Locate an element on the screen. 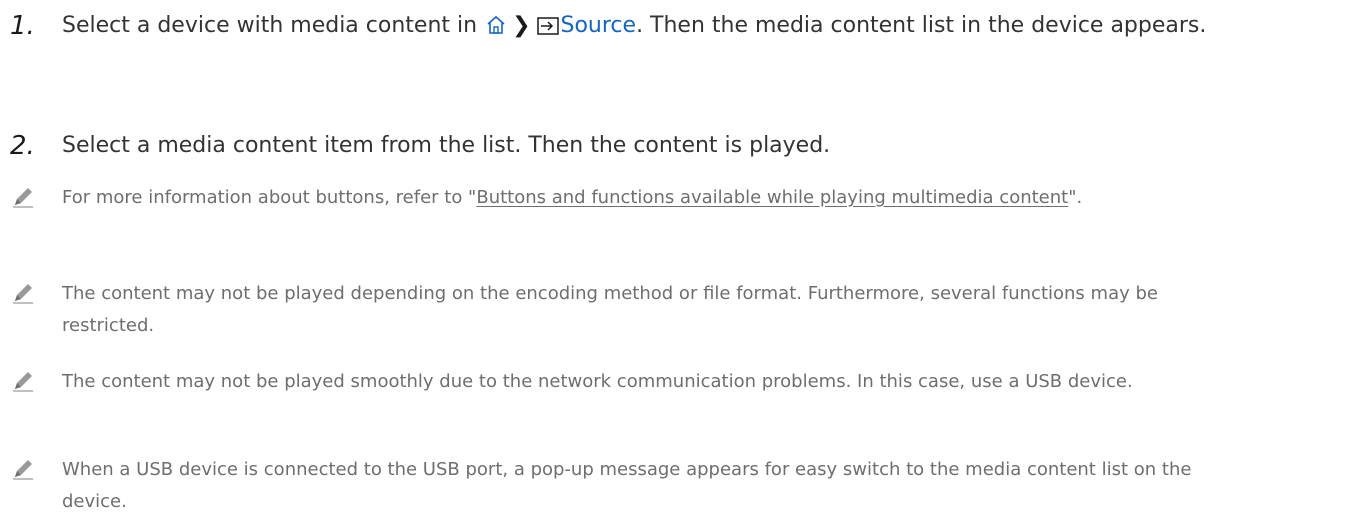  source-icon is located at coordinates (547, 29).